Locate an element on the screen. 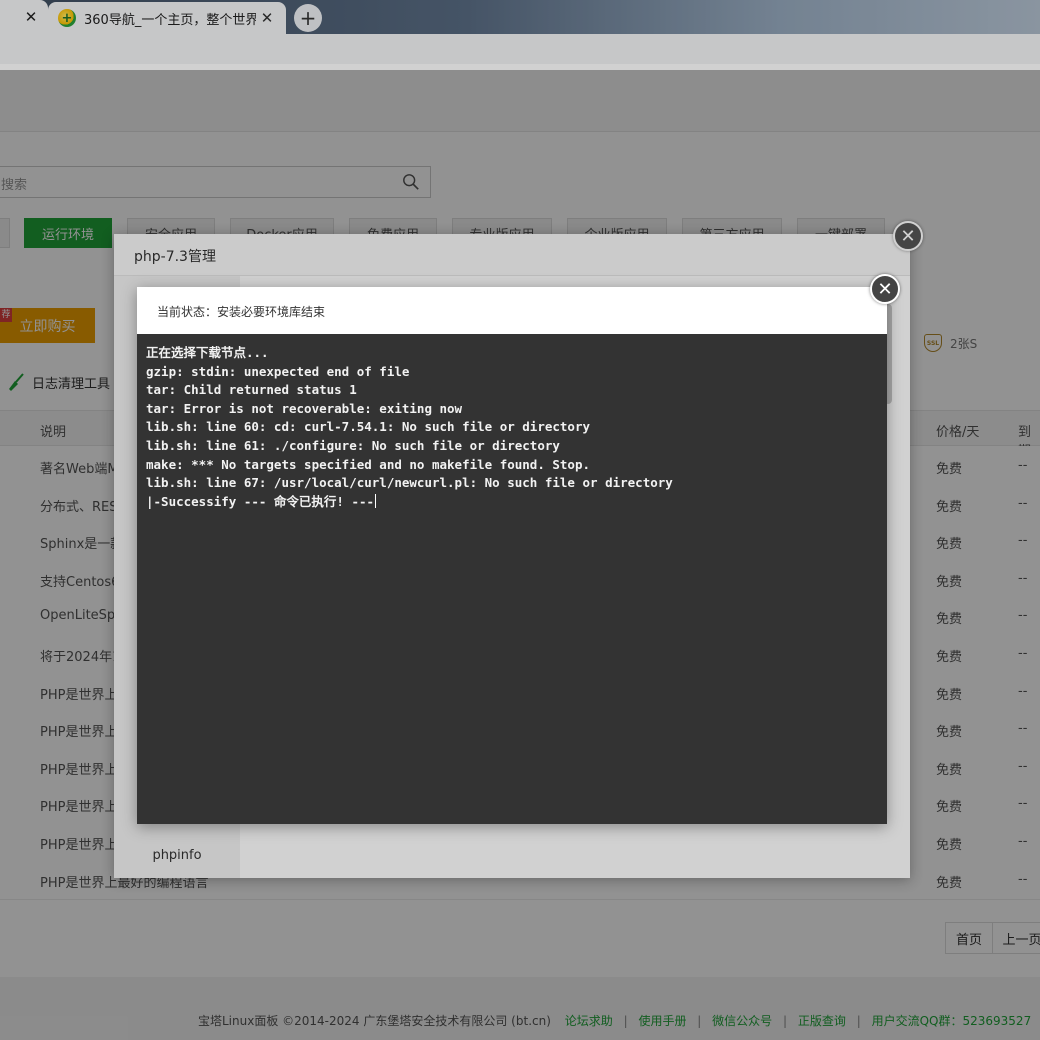 The width and height of the screenshot is (1040, 1040). terminal-cursor is located at coordinates (376, 500).